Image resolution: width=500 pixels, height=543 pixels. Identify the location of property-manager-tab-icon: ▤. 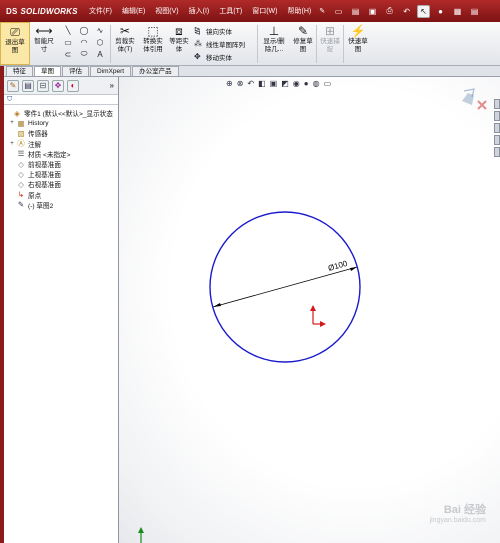
(28, 85).